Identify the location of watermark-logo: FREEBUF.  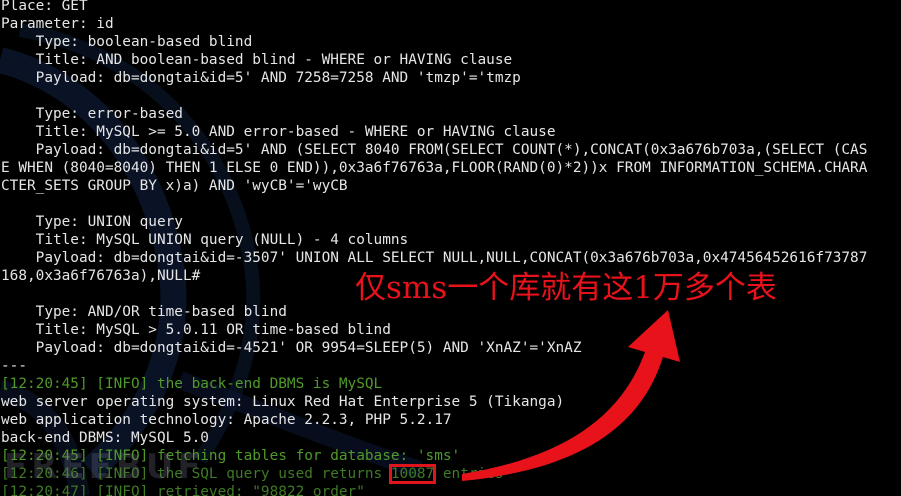
(104, 467).